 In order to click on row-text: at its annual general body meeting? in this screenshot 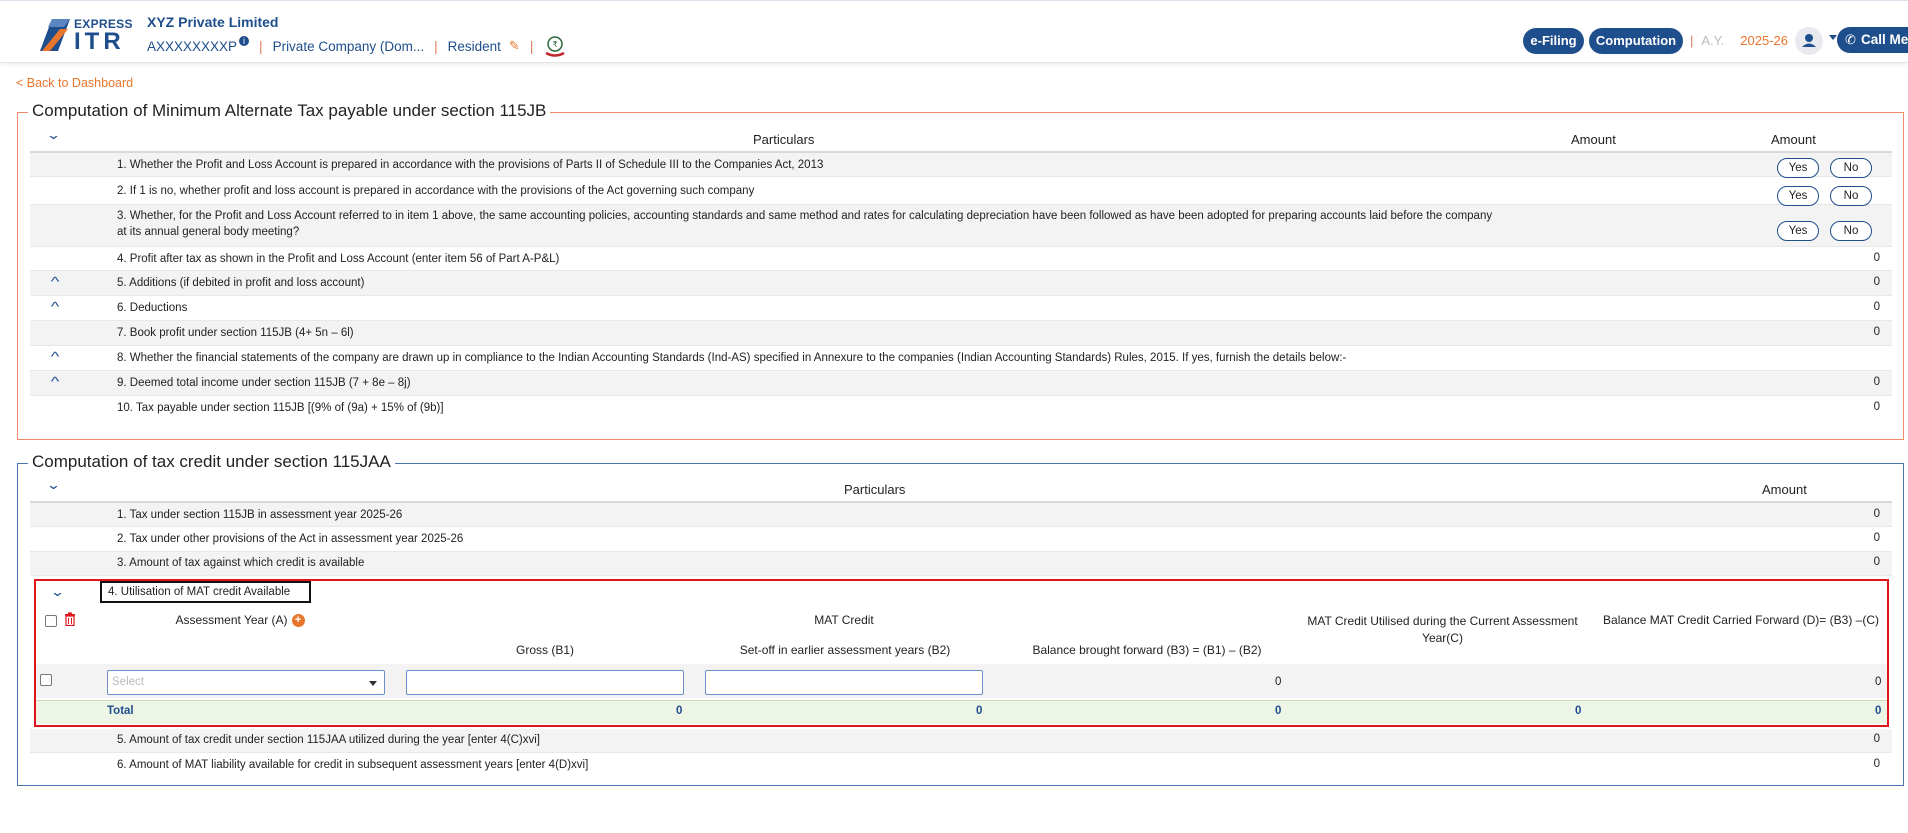, I will do `click(208, 232)`.